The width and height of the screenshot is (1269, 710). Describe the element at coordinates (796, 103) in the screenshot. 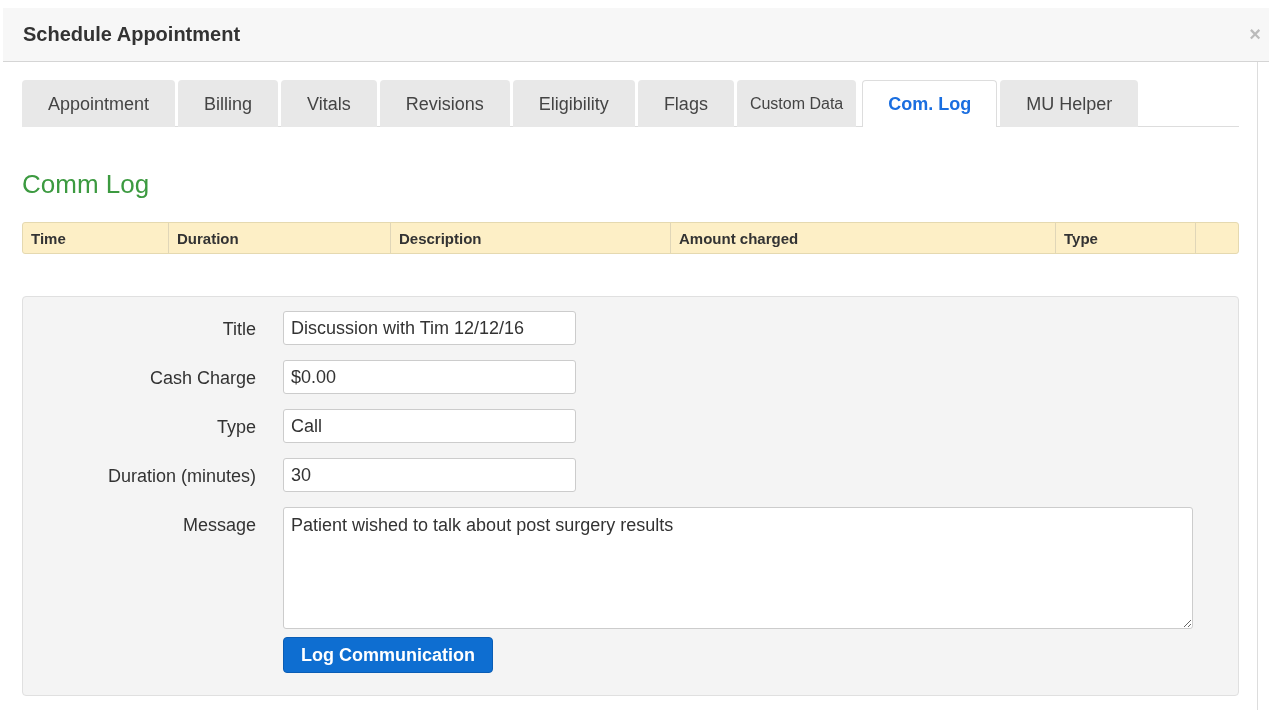

I see `tab: Custom Data` at that location.